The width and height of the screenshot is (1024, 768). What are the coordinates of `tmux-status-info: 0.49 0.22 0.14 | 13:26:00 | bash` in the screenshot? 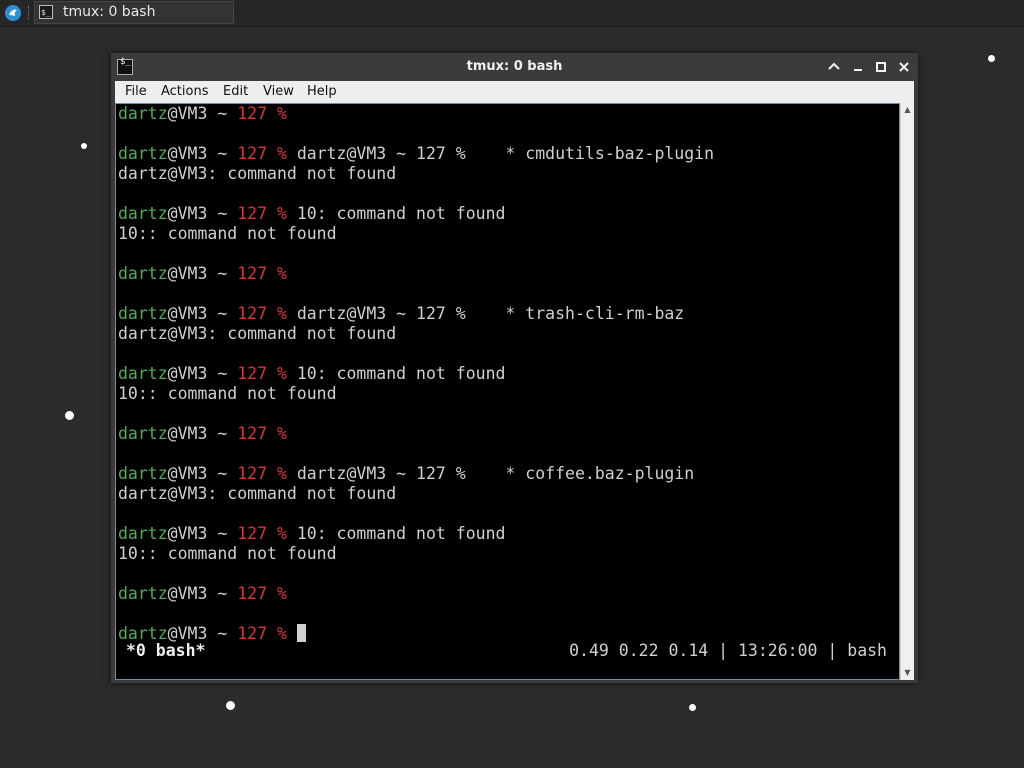 It's located at (728, 650).